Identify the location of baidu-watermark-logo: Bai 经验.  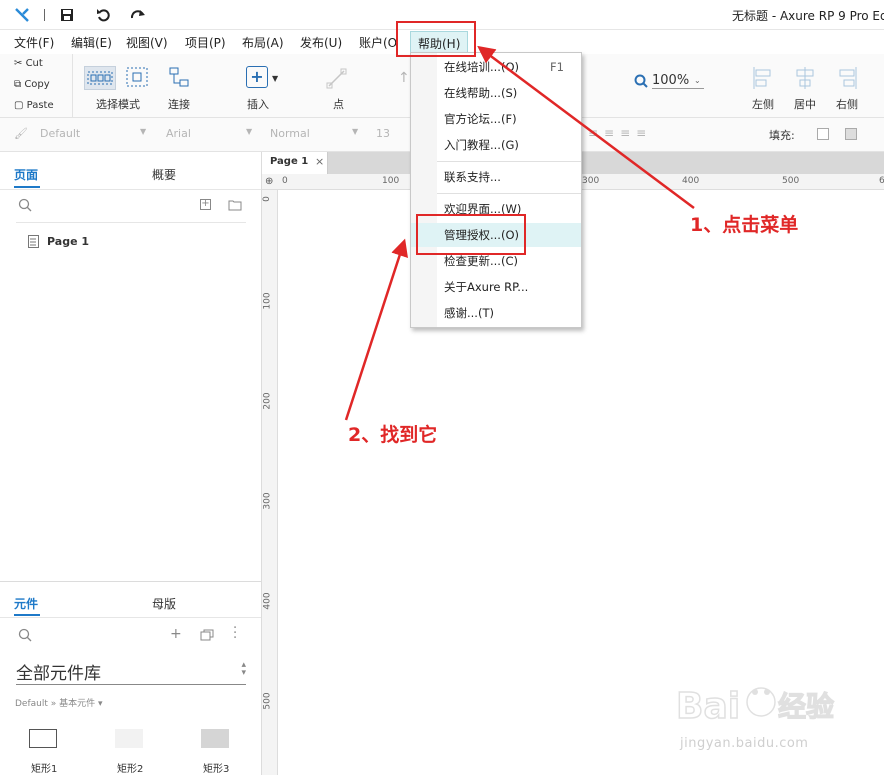
(756, 703).